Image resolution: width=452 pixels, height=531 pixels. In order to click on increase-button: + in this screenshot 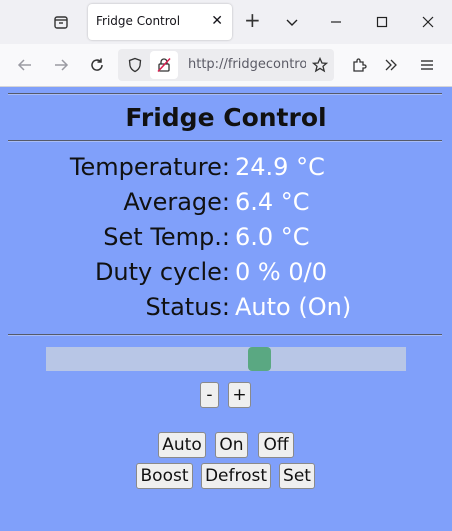, I will do `click(239, 395)`.